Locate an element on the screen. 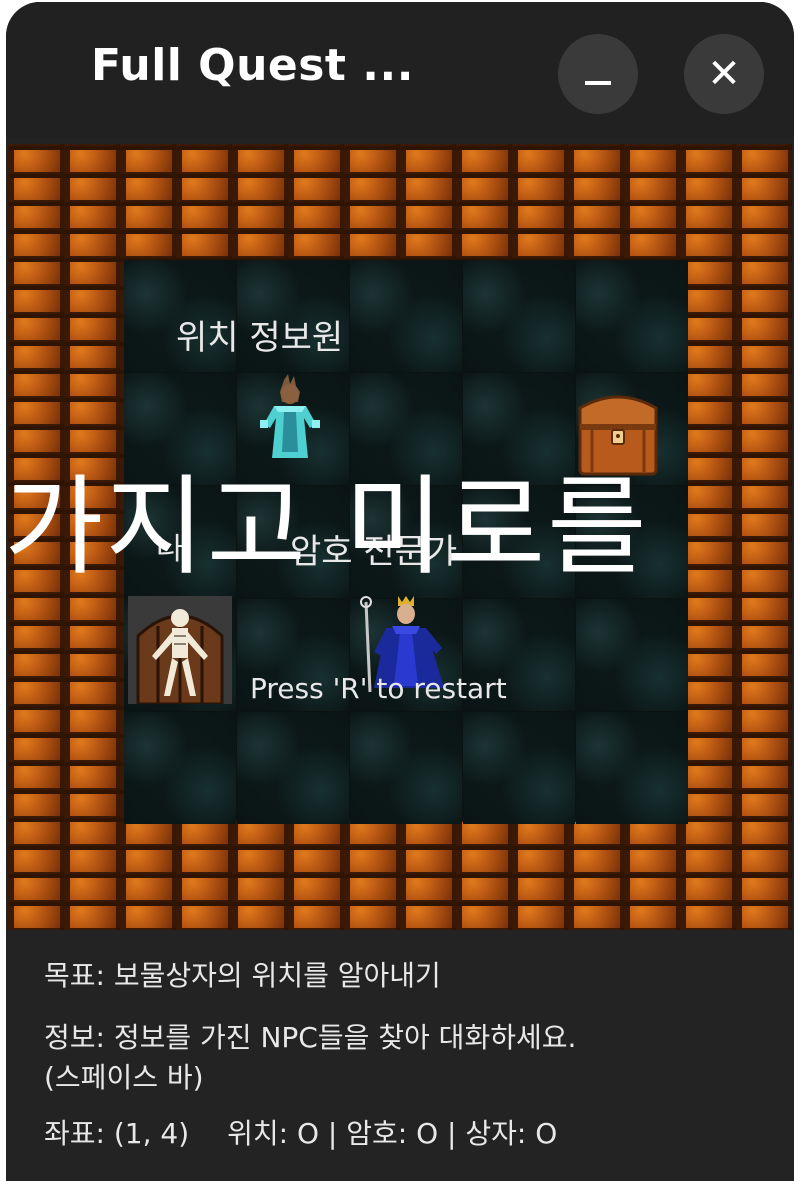 The height and width of the screenshot is (1181, 800). close-icon: ✕ is located at coordinates (724, 74).